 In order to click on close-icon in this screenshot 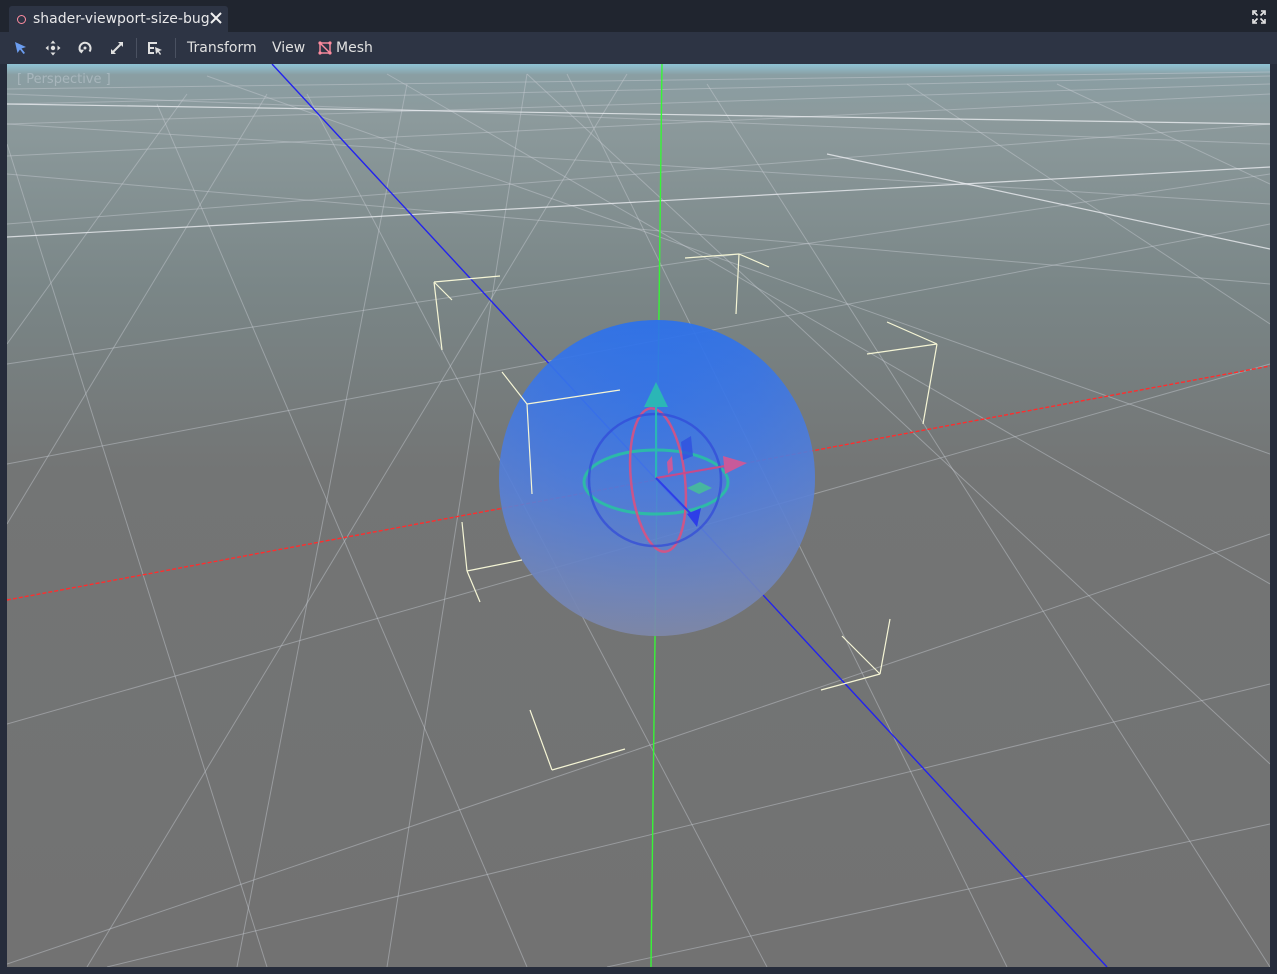, I will do `click(216, 18)`.